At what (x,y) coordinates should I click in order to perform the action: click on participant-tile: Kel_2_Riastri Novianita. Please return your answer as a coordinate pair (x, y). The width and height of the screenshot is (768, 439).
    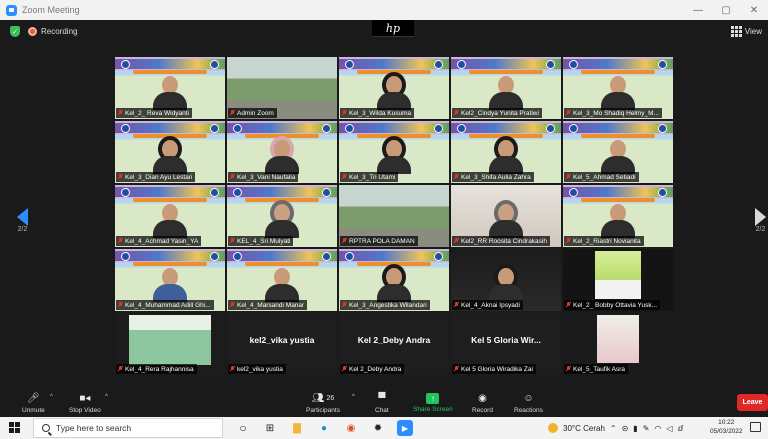
    Looking at the image, I should click on (618, 216).